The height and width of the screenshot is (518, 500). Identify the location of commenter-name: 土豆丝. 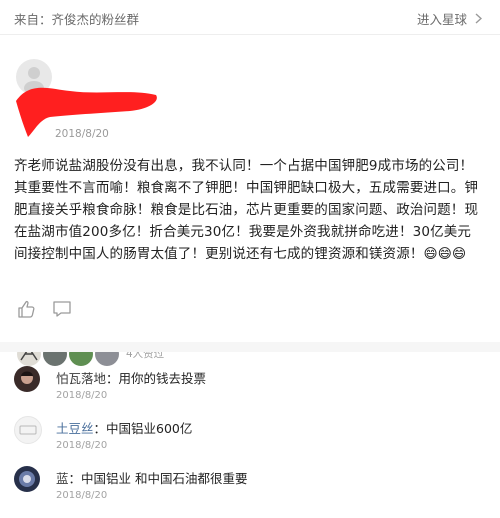
(75, 428).